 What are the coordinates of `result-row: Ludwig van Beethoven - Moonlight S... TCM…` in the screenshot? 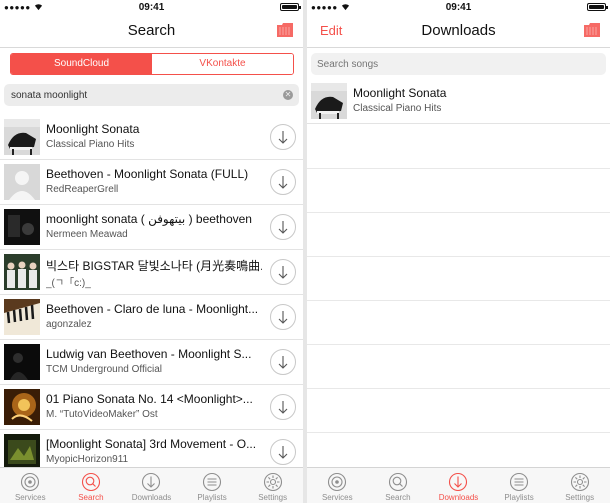 It's located at (151, 362).